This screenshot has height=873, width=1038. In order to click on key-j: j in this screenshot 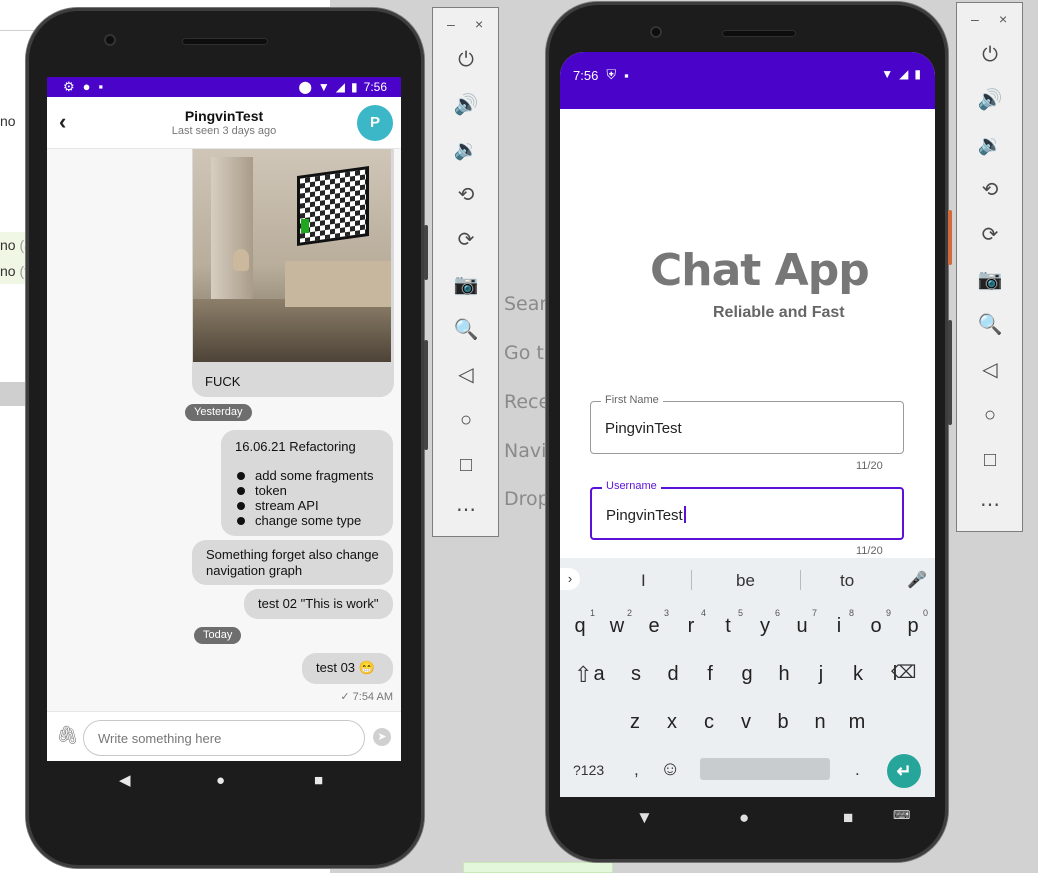, I will do `click(821, 674)`.